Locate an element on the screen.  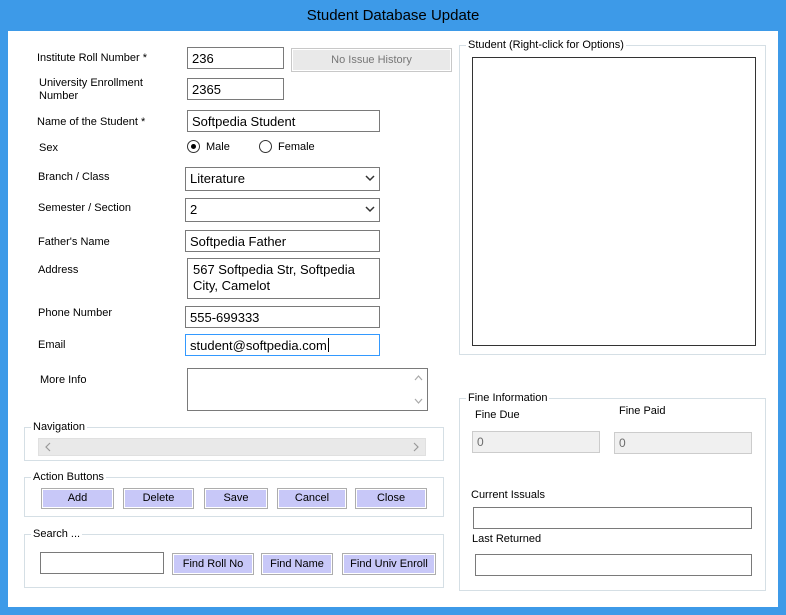
chevron-right-icon is located at coordinates (416, 447).